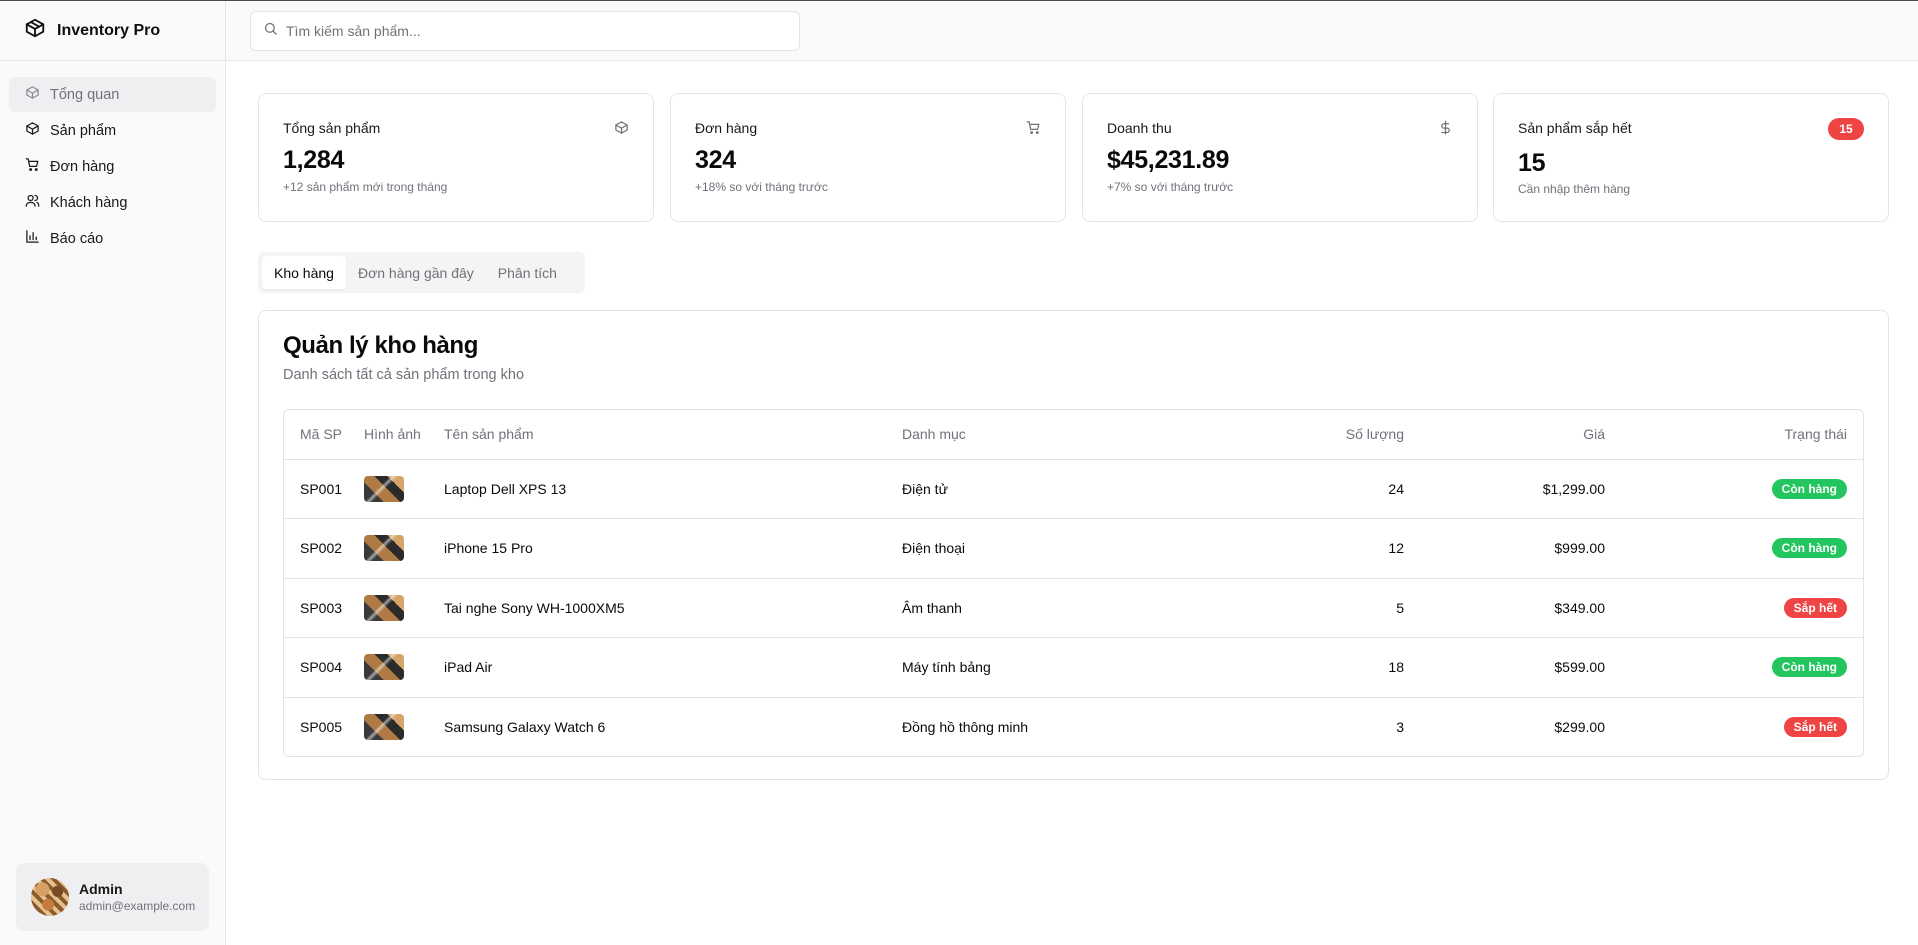 The height and width of the screenshot is (945, 1918). Describe the element at coordinates (527, 272) in the screenshot. I see `tab-analytics: Phân tích` at that location.